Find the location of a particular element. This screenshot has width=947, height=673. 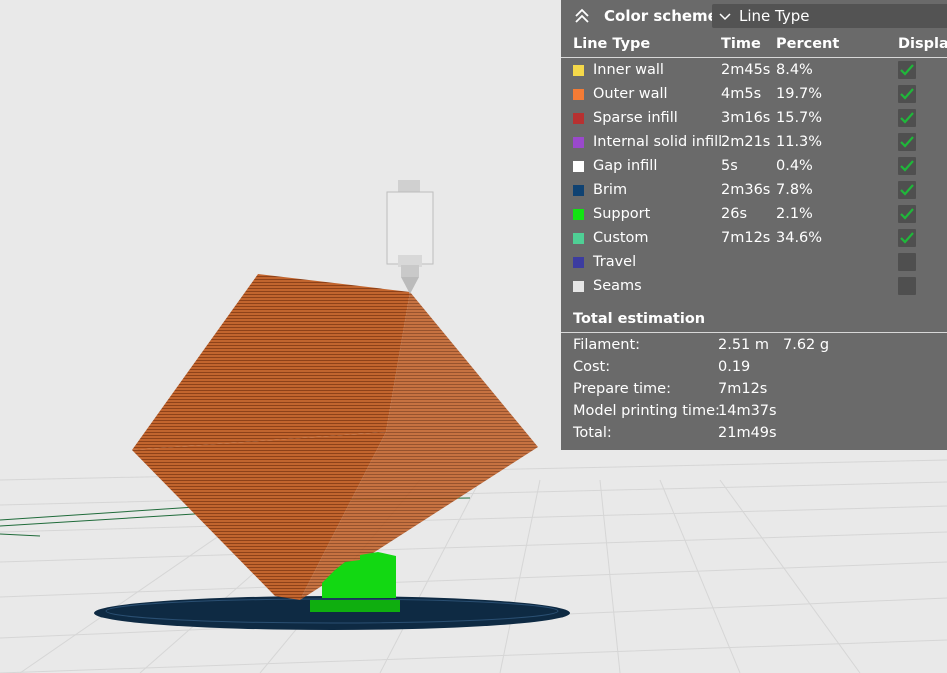

line-type-time: 7m12s is located at coordinates (746, 238).